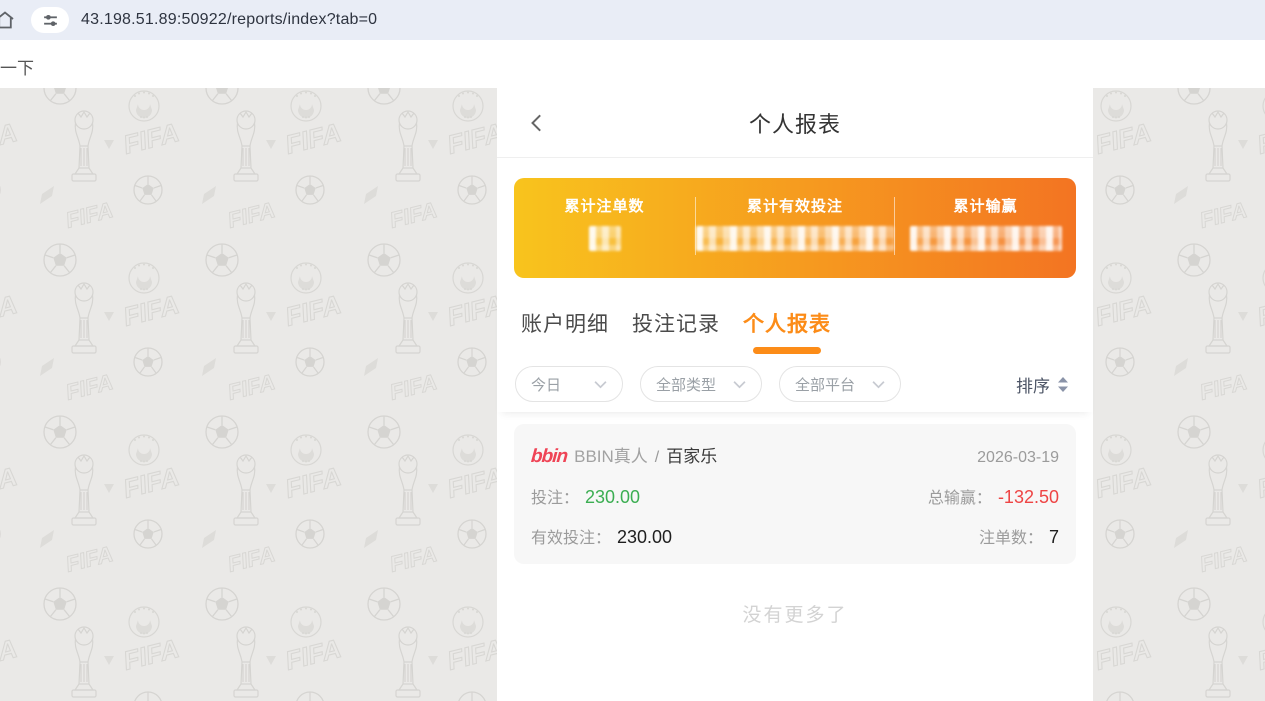  What do you see at coordinates (686, 385) in the screenshot?
I see `filter-label: 全部类型` at bounding box center [686, 385].